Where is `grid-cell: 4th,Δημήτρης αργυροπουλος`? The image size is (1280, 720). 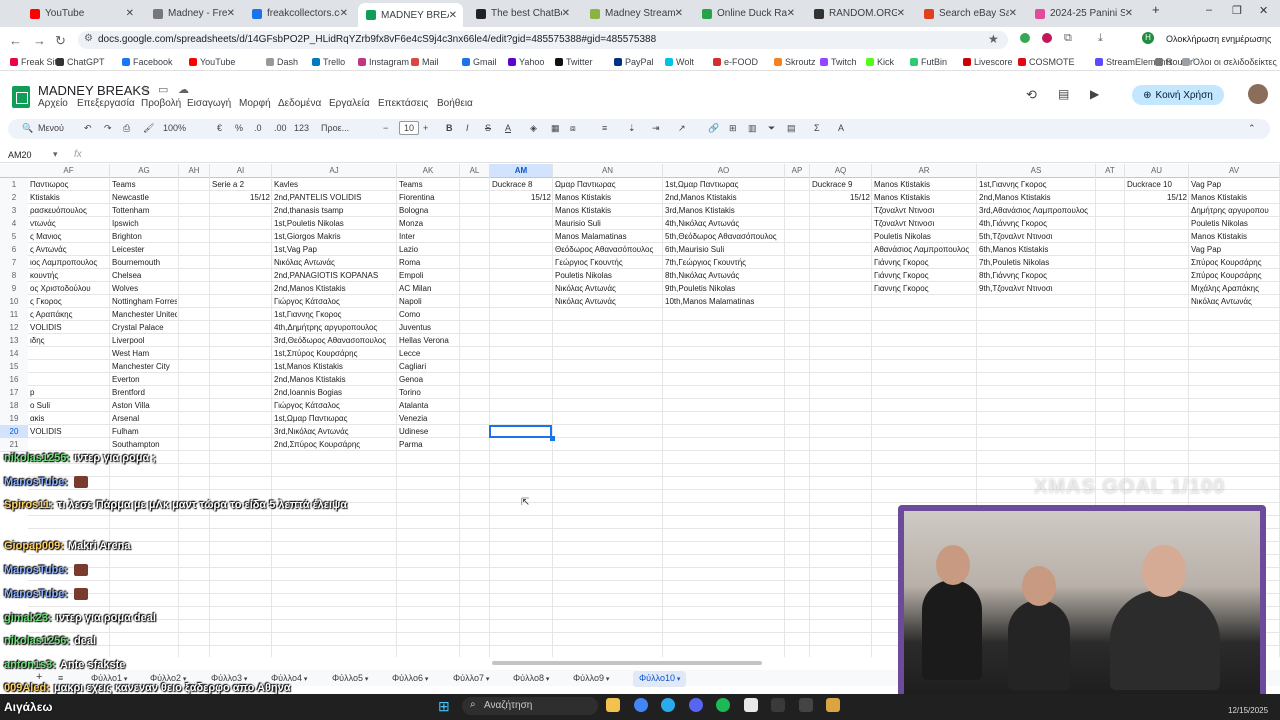 grid-cell: 4th,Δημήτρης αργυροπουλος is located at coordinates (334, 327).